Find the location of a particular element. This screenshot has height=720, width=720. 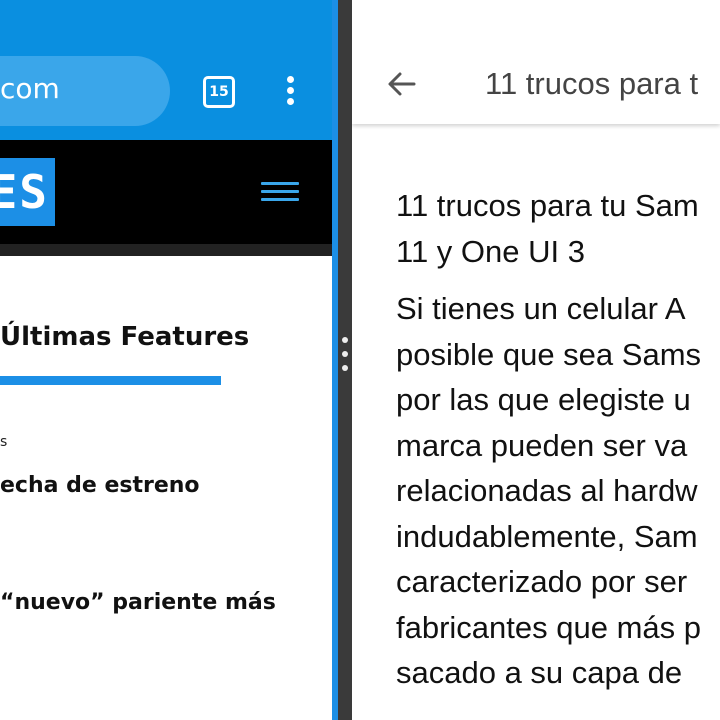

split-handle-icon is located at coordinates (345, 360).